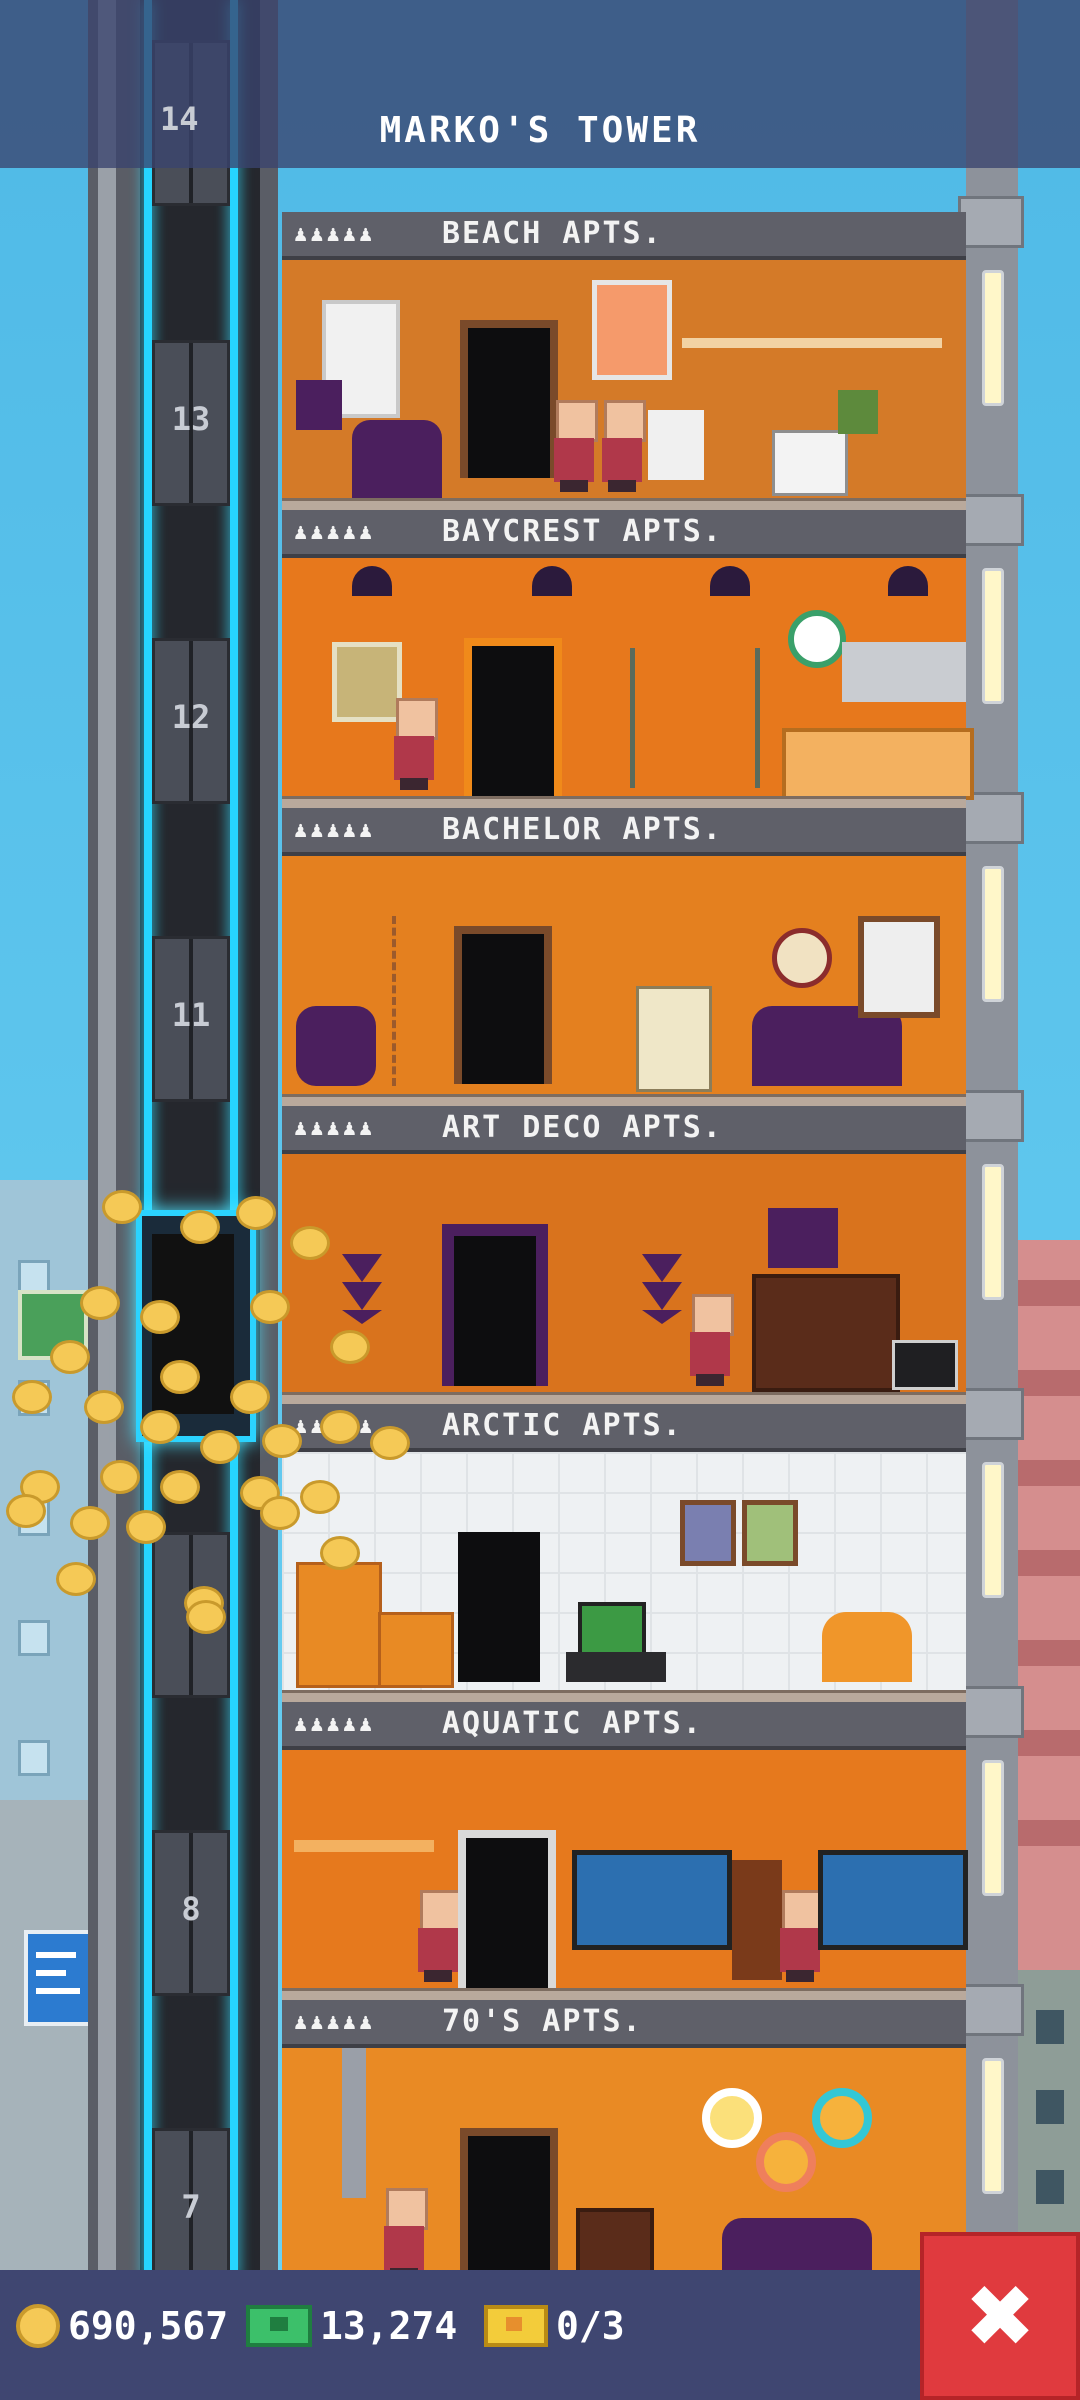 The width and height of the screenshot is (1080, 2400). Describe the element at coordinates (148, 2326) in the screenshot. I see `coins-value: 690,567` at that location.